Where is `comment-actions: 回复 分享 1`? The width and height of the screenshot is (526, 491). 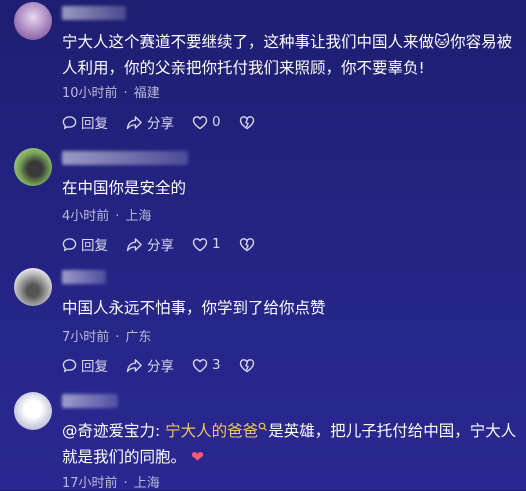 comment-actions: 回复 分享 1 is located at coordinates (169, 244).